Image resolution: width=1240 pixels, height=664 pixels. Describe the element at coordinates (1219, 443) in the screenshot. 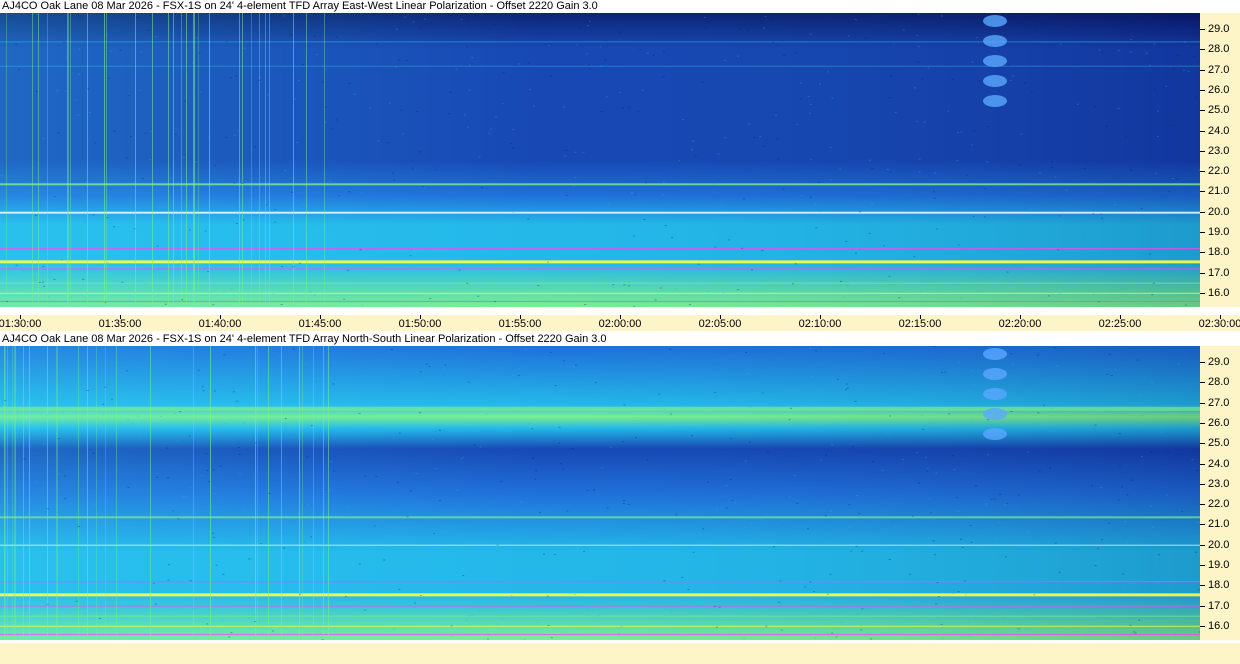

I see `y-tick-label: 25.0` at that location.